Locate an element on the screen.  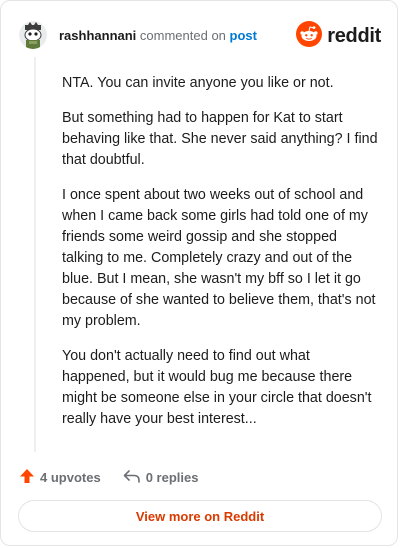
username-link: rashhannani is located at coordinates (97, 35).